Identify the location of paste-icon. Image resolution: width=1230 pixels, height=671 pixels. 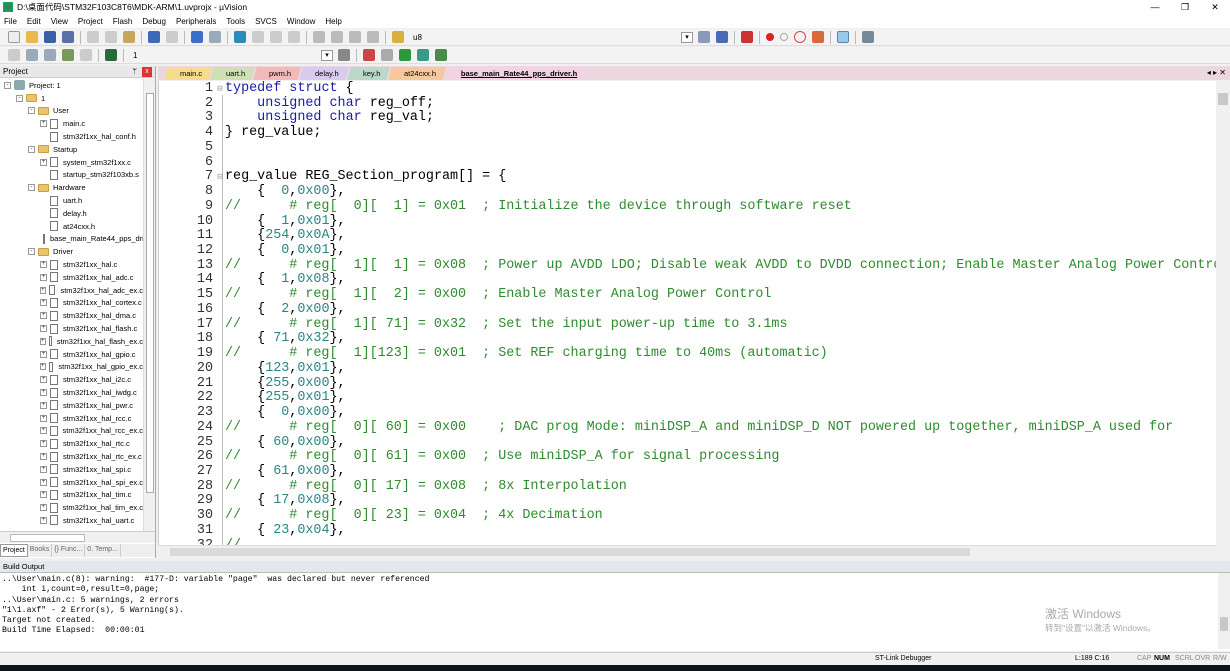
(129, 37).